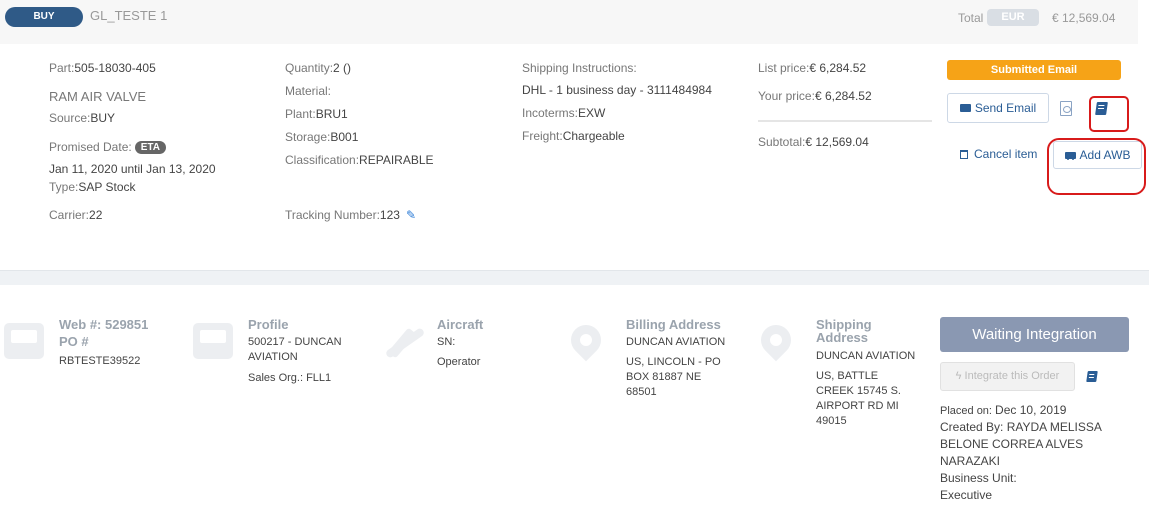 This screenshot has height=505, width=1149. What do you see at coordinates (460, 324) in the screenshot?
I see `aircraft-title: Aircraft` at bounding box center [460, 324].